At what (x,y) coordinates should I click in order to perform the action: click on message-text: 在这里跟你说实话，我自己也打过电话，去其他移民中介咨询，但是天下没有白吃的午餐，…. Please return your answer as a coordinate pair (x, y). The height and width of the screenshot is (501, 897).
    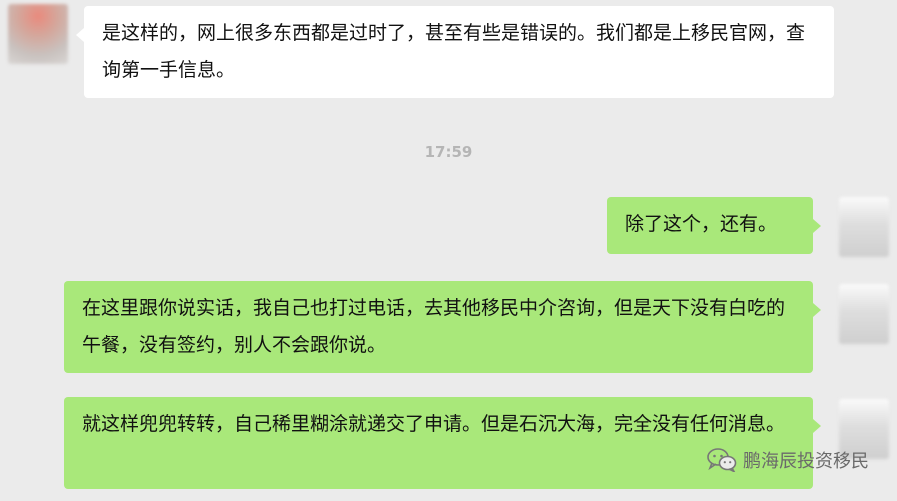
    Looking at the image, I should click on (434, 326).